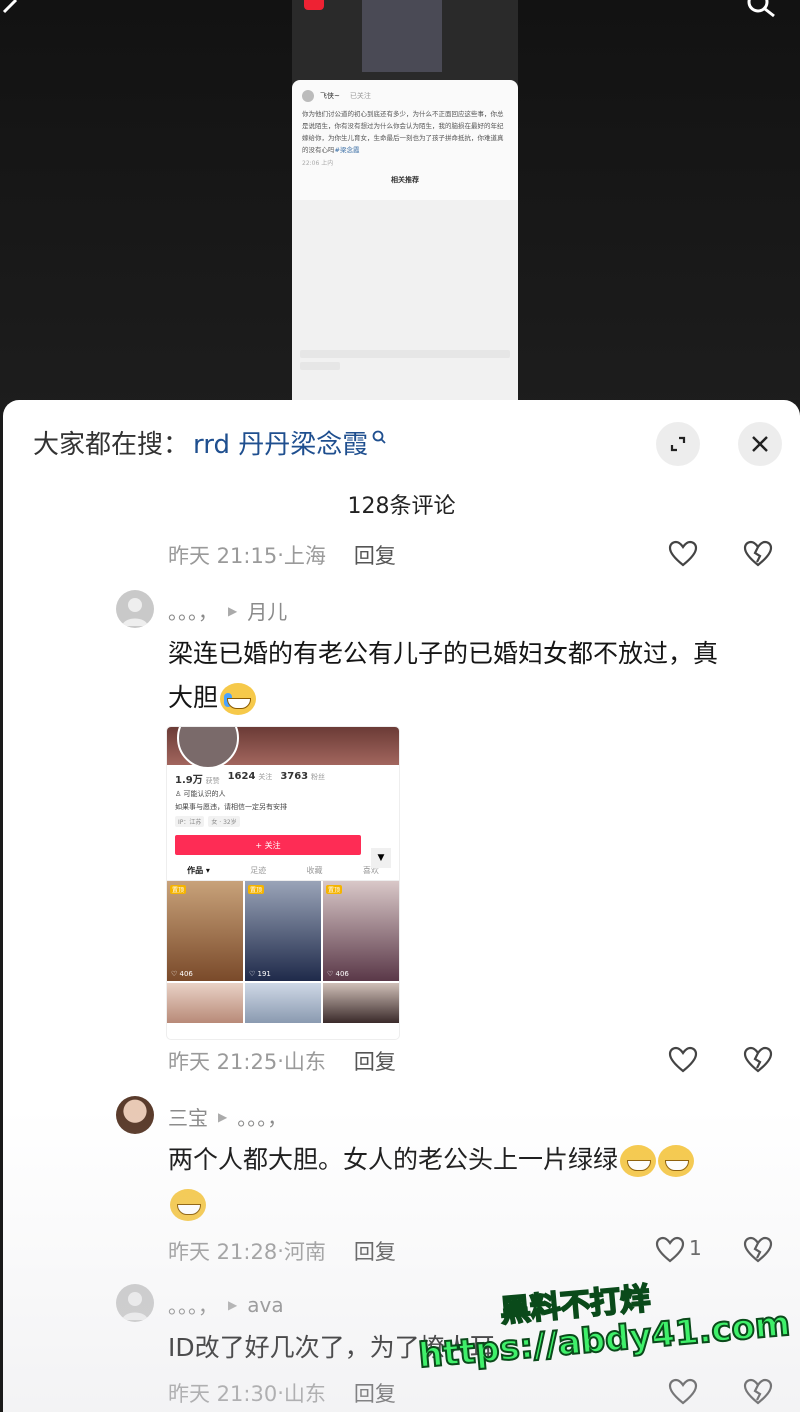  What do you see at coordinates (282, 1251) in the screenshot?
I see `comment-meta: 昨天 21:28 · 河南 回复` at bounding box center [282, 1251].